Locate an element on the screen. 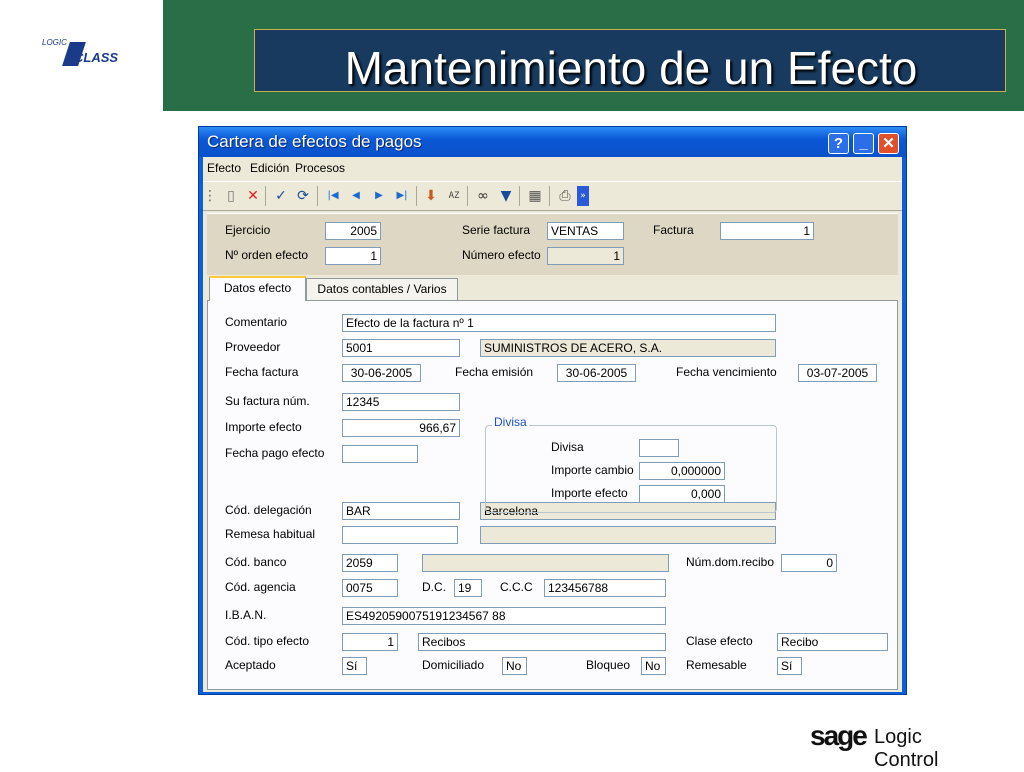  fecha-pago-field is located at coordinates (380, 454).